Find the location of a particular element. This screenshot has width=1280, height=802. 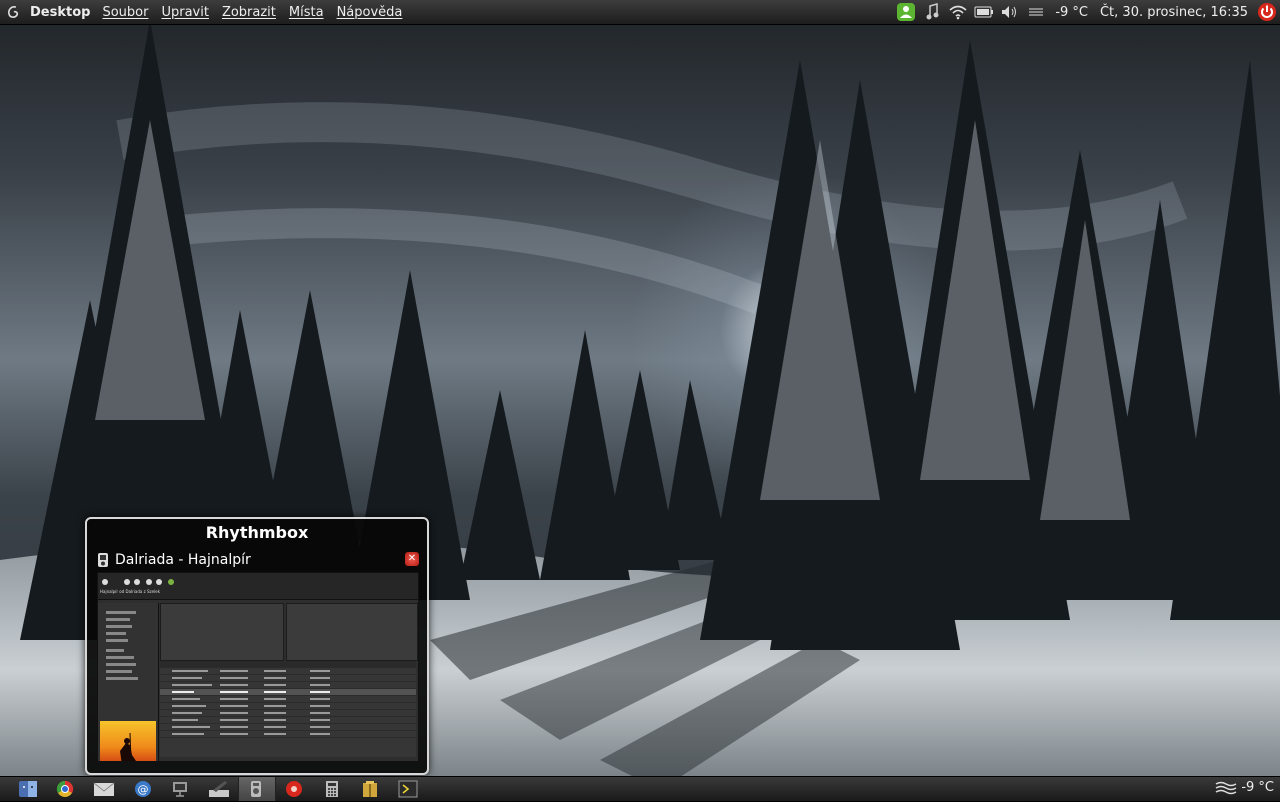

clock: Čt, 30. prosinec, 16:35 is located at coordinates (1174, 12).